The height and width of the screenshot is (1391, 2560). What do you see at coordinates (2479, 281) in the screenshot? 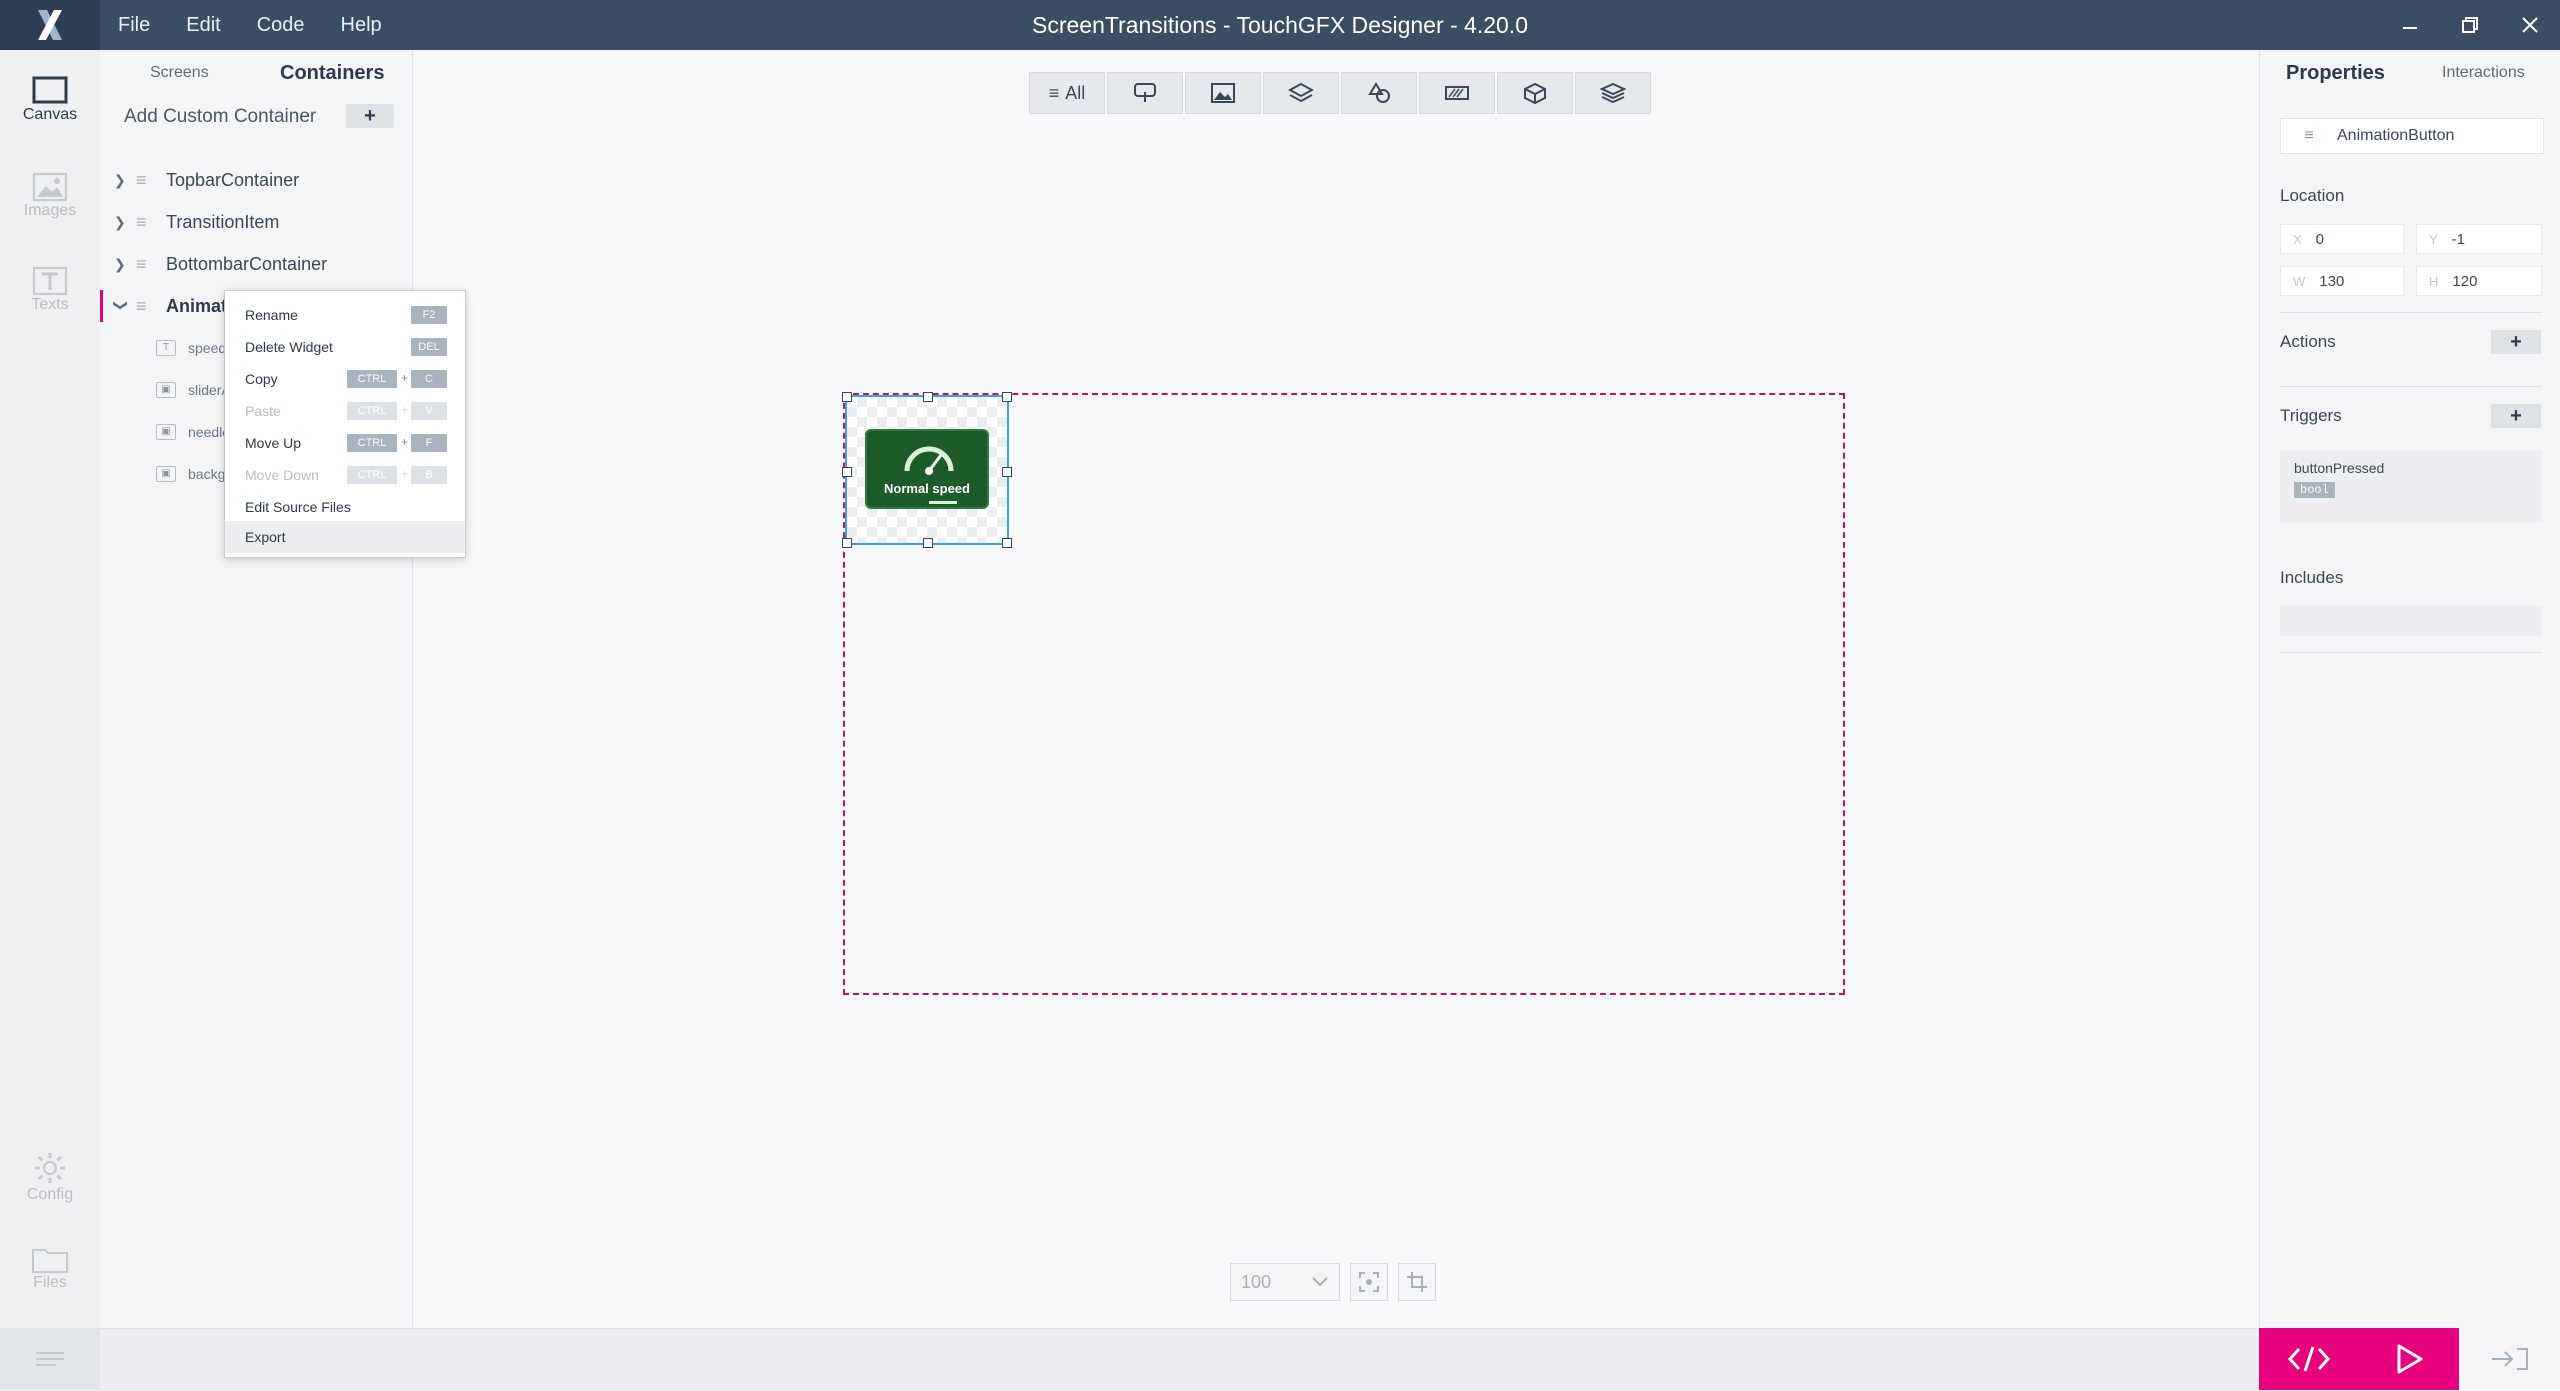
I see `height-field: H 120` at bounding box center [2479, 281].